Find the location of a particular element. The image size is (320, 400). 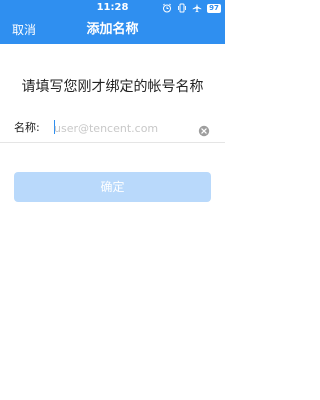

page-title: 添加名称 is located at coordinates (112, 29).